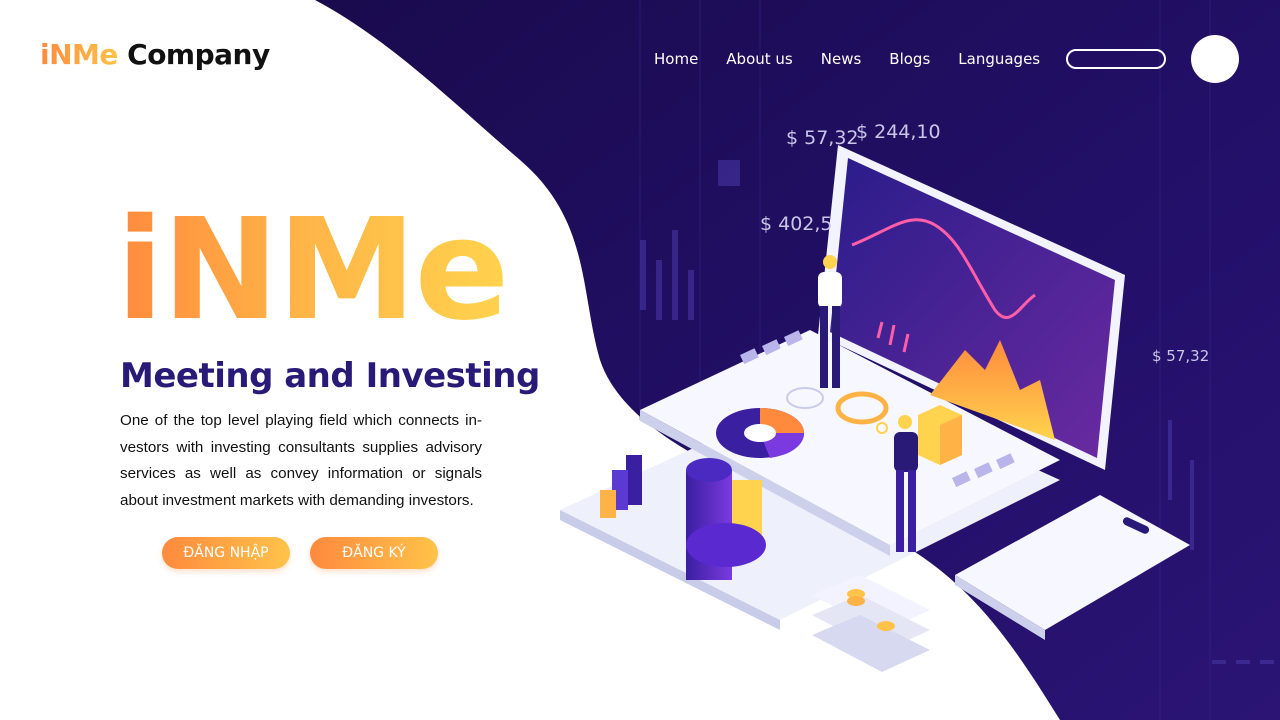  Describe the element at coordinates (226, 553) in the screenshot. I see `login-button: ĐĂNG NHẬP` at that location.